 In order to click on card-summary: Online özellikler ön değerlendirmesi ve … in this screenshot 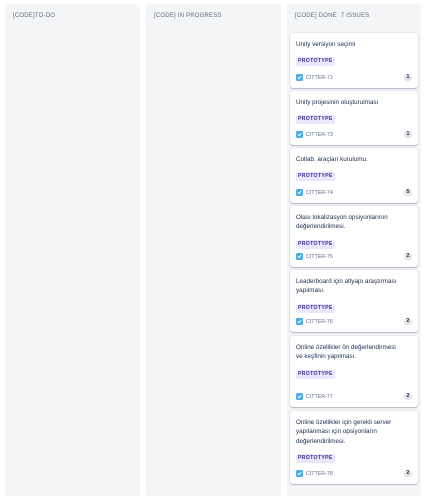, I will do `click(346, 352)`.